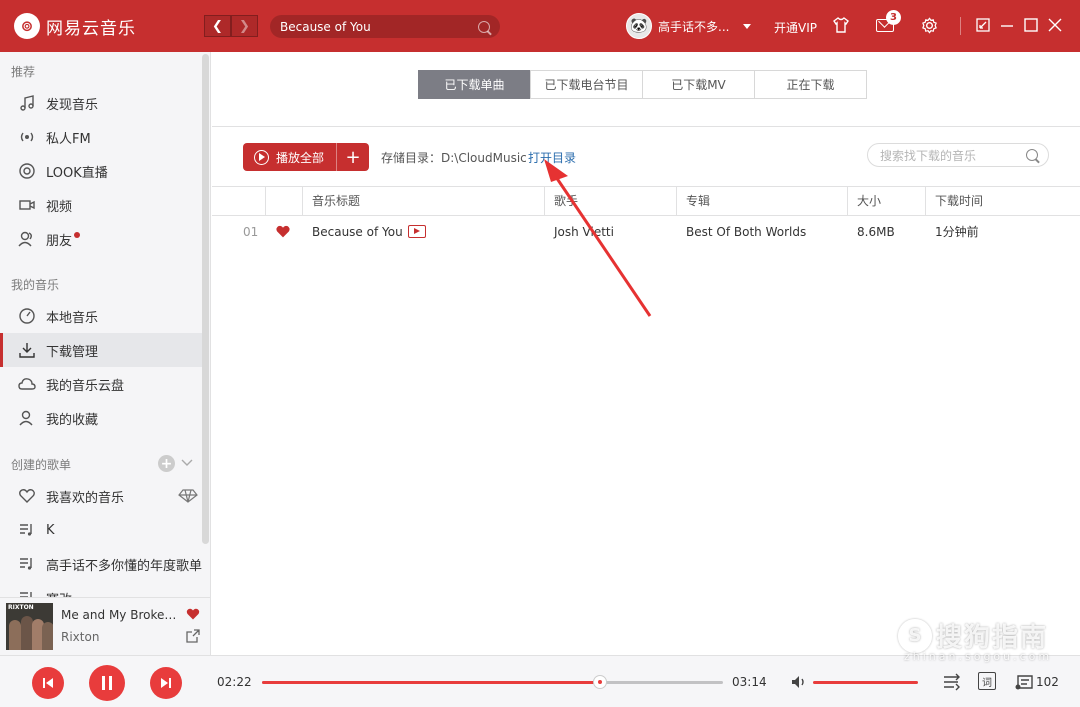 Image resolution: width=1080 pixels, height=707 pixels. I want to click on sidebar-item-downloads: 下载管理, so click(101, 350).